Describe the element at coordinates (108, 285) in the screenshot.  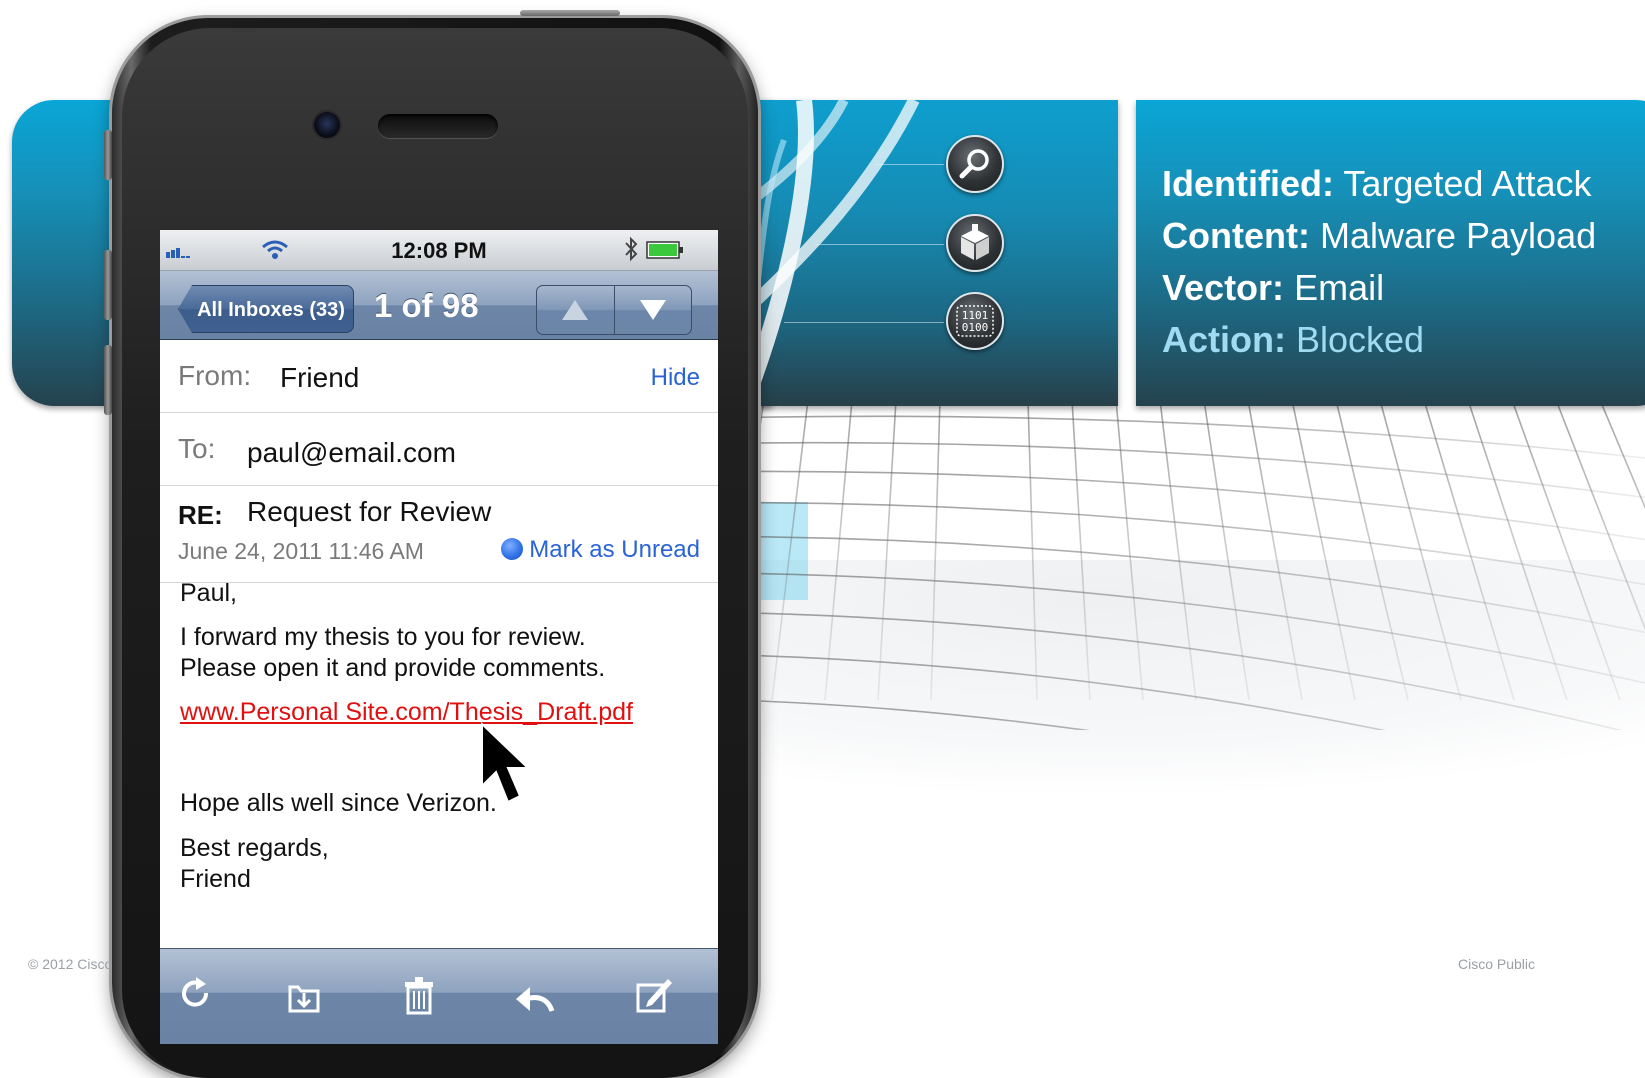
I see `volume-up-button` at that location.